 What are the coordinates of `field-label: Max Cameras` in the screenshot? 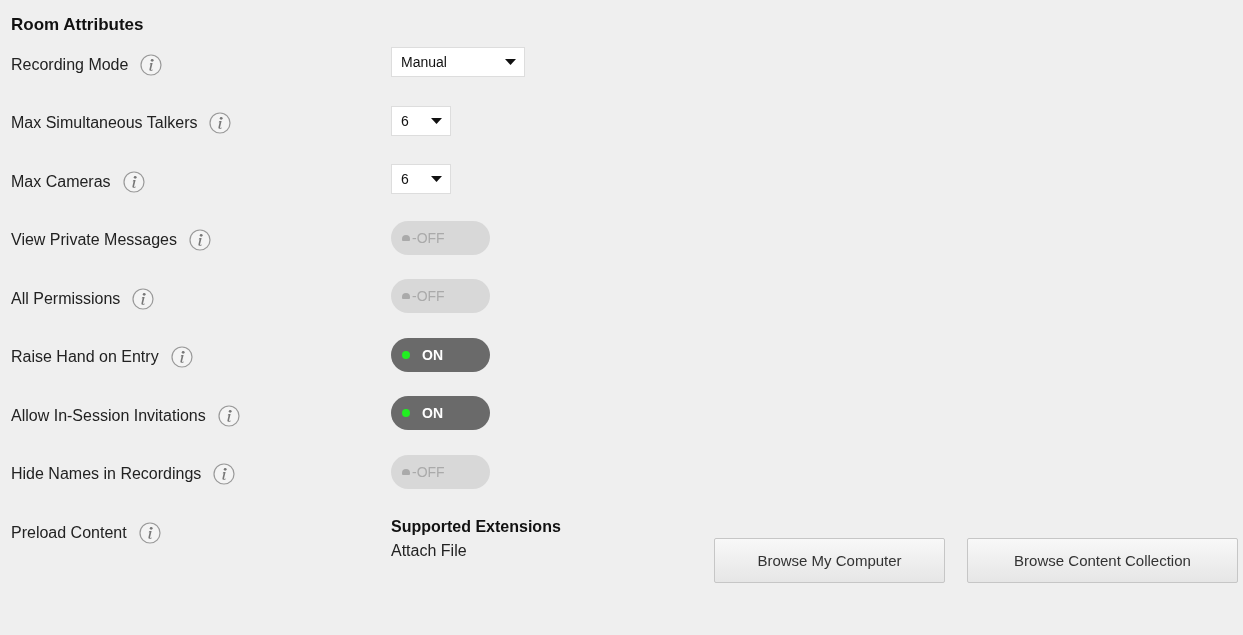 It's located at (61, 181).